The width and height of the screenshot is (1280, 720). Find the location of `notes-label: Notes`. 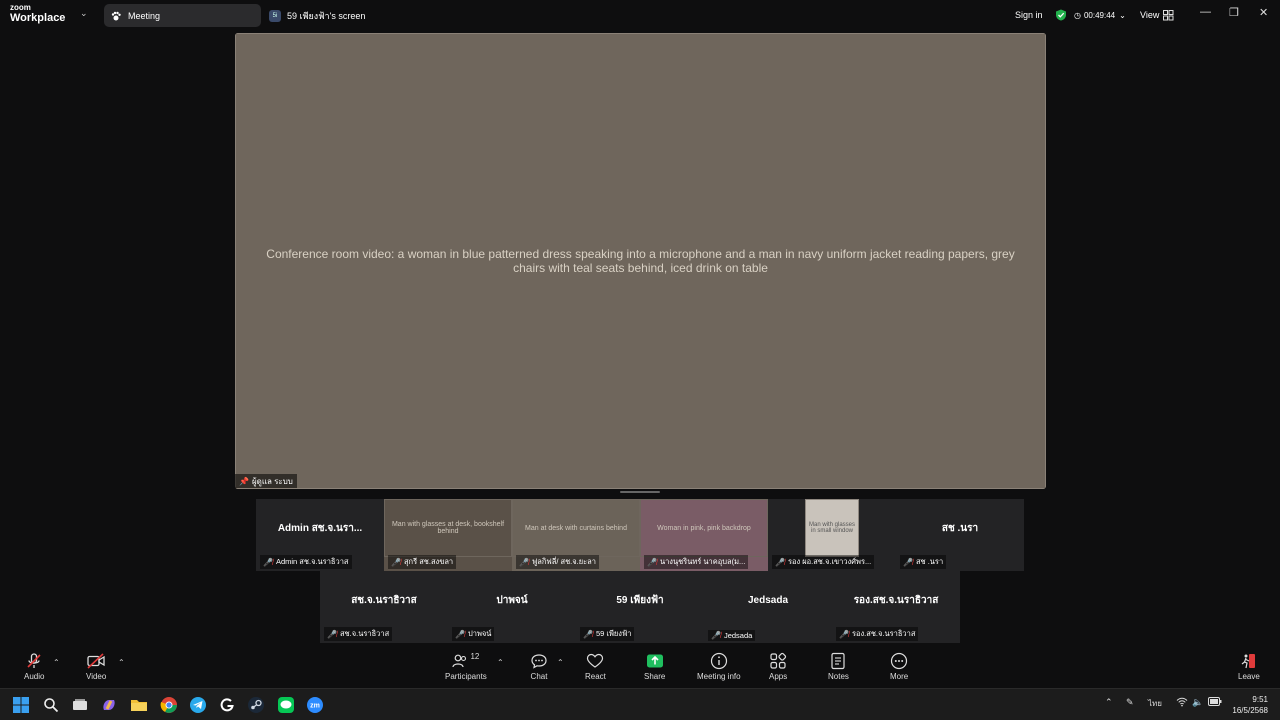

notes-label: Notes is located at coordinates (838, 676).